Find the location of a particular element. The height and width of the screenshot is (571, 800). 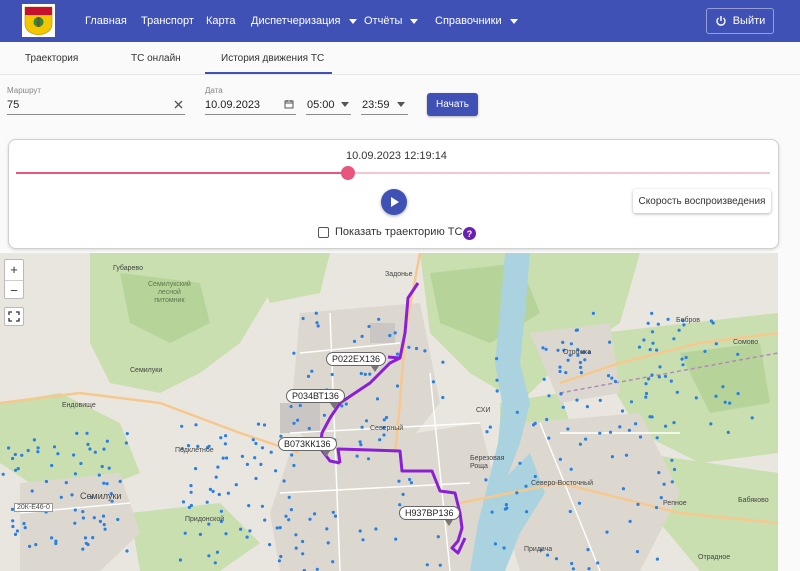

zoom-control: + − is located at coordinates (14, 279).